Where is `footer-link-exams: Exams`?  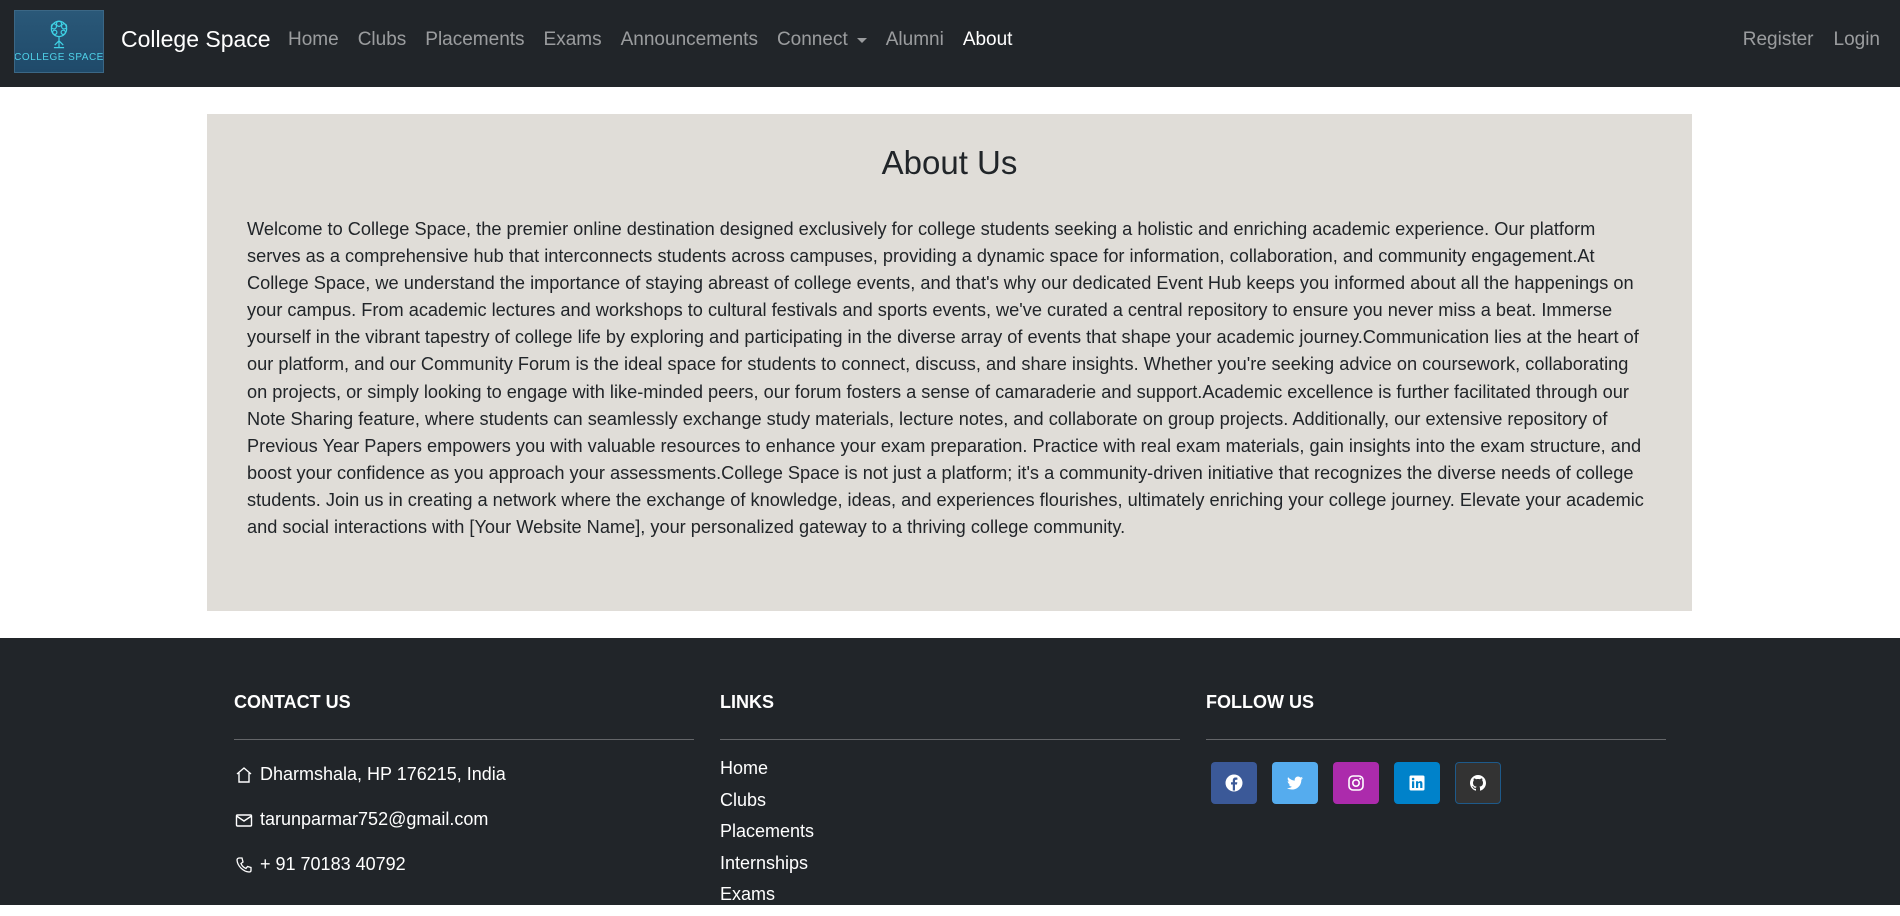 footer-link-exams: Exams is located at coordinates (950, 900).